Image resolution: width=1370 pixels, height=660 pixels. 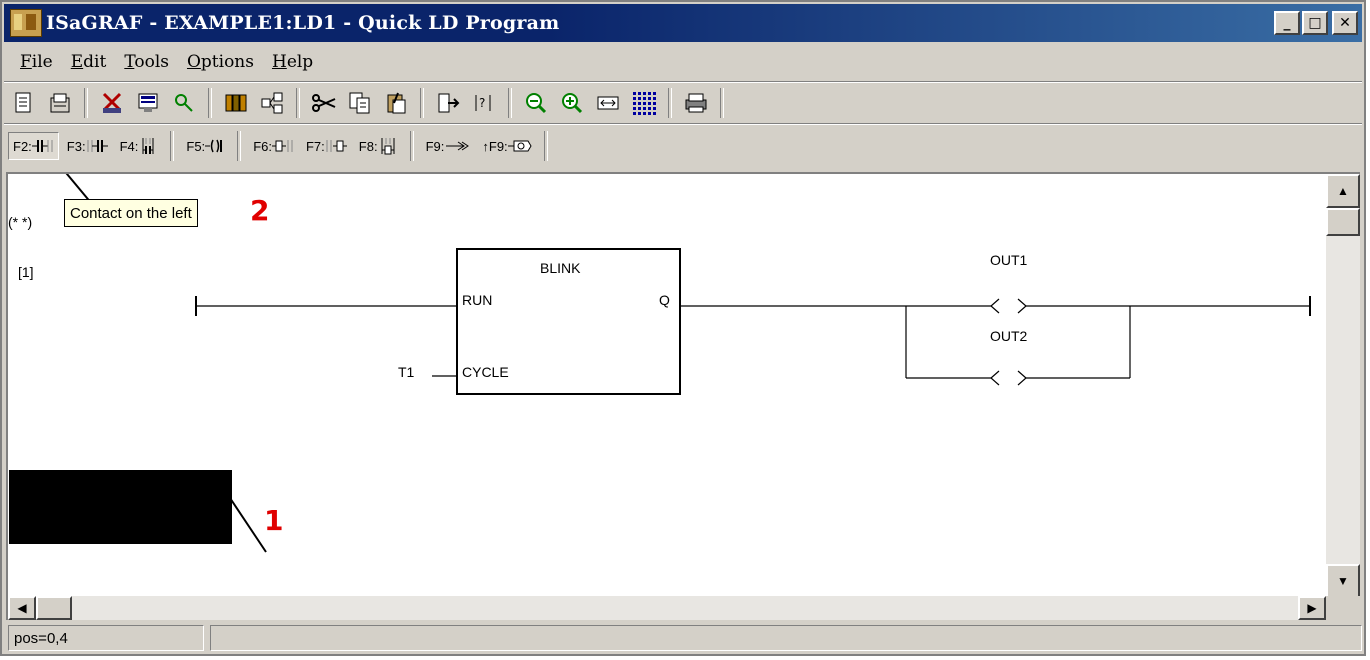 I want to click on printer-icon, so click(x=696, y=103).